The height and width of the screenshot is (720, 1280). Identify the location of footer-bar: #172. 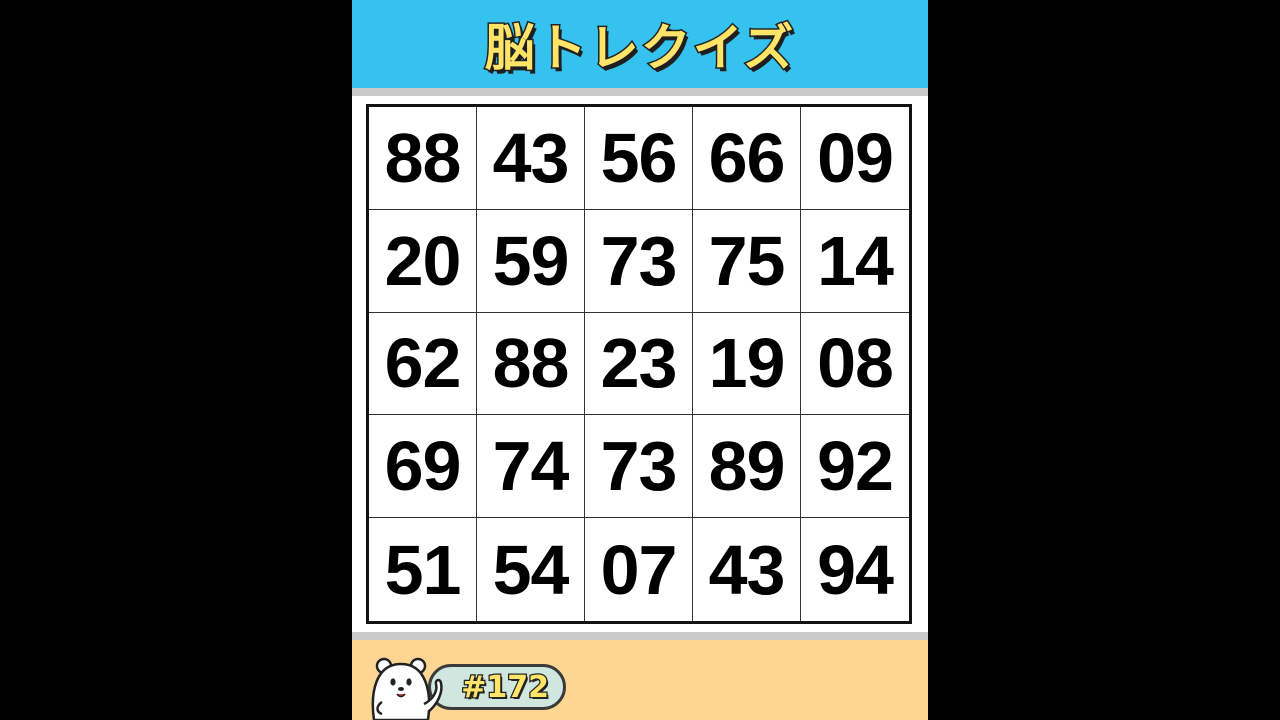
(640, 680).